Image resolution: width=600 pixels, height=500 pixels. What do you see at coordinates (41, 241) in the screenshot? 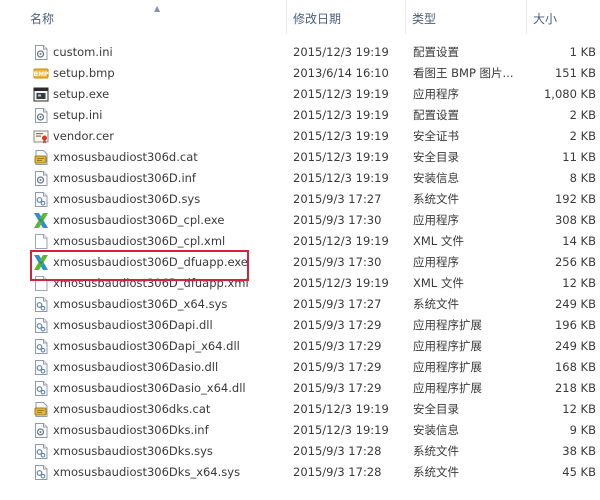
I see `xml-icon` at bounding box center [41, 241].